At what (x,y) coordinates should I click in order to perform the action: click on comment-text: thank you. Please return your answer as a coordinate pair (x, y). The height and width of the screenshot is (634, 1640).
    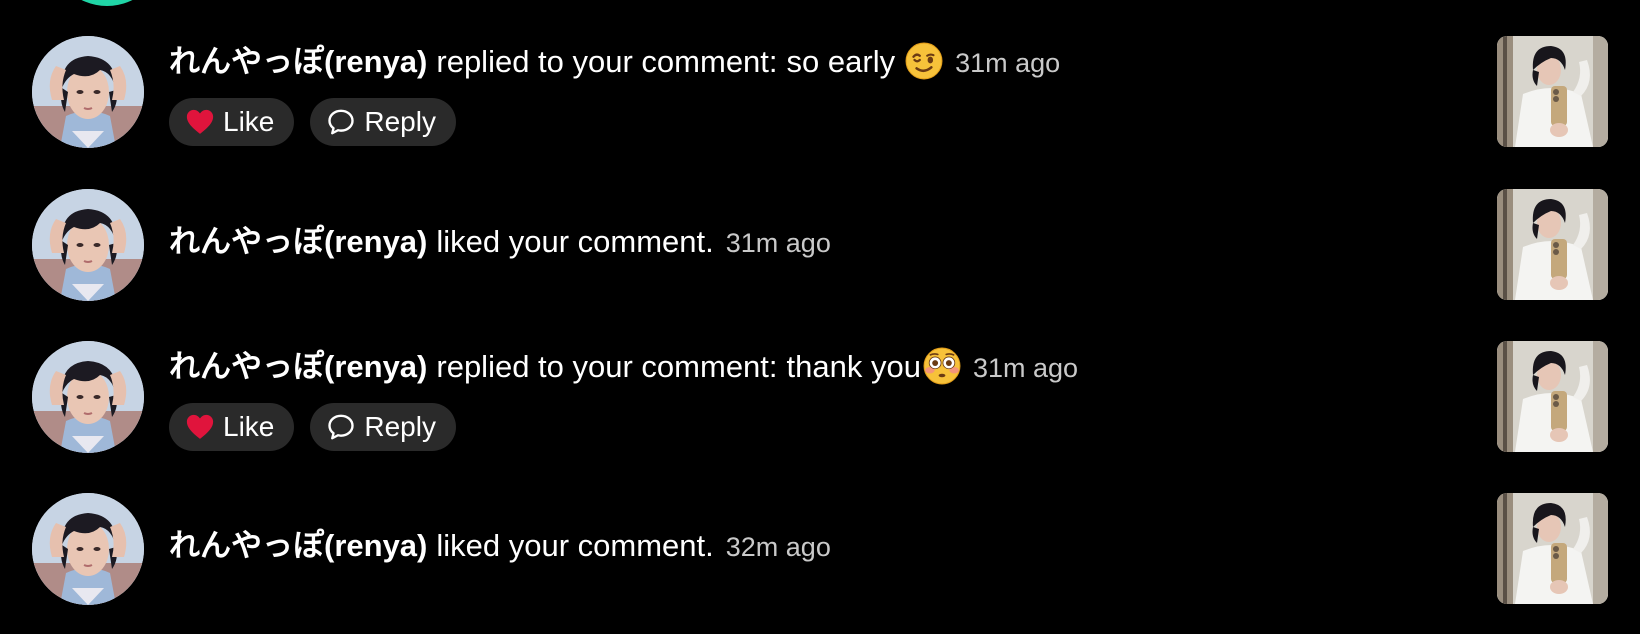
    Looking at the image, I should click on (853, 366).